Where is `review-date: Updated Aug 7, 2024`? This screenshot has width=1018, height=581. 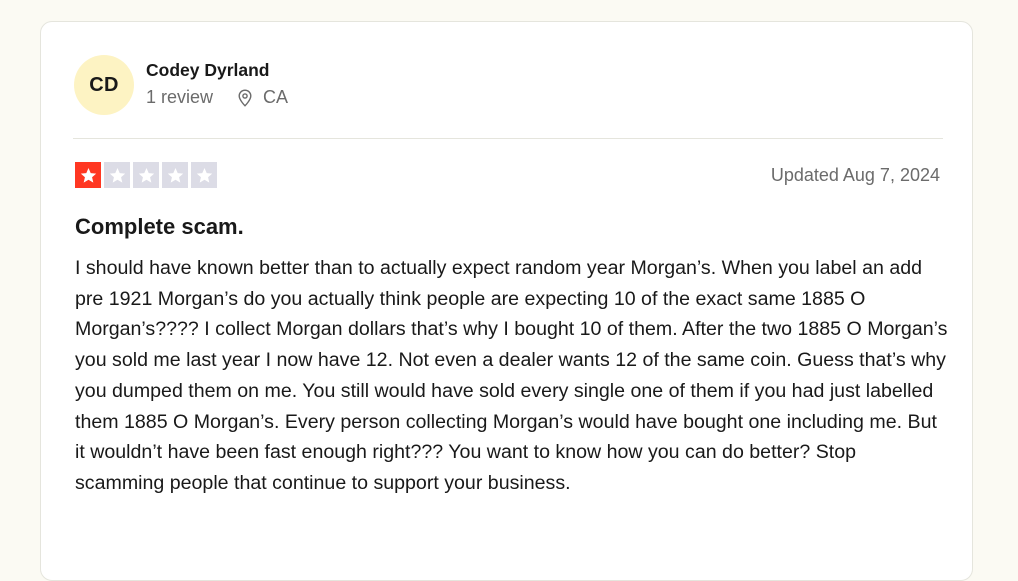
review-date: Updated Aug 7, 2024 is located at coordinates (855, 175).